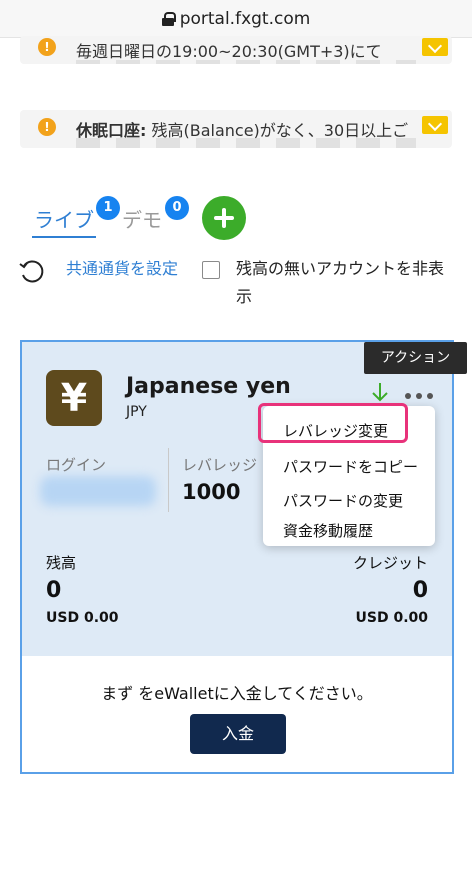  Describe the element at coordinates (61, 563) in the screenshot. I see `balance-label: 残高` at that location.